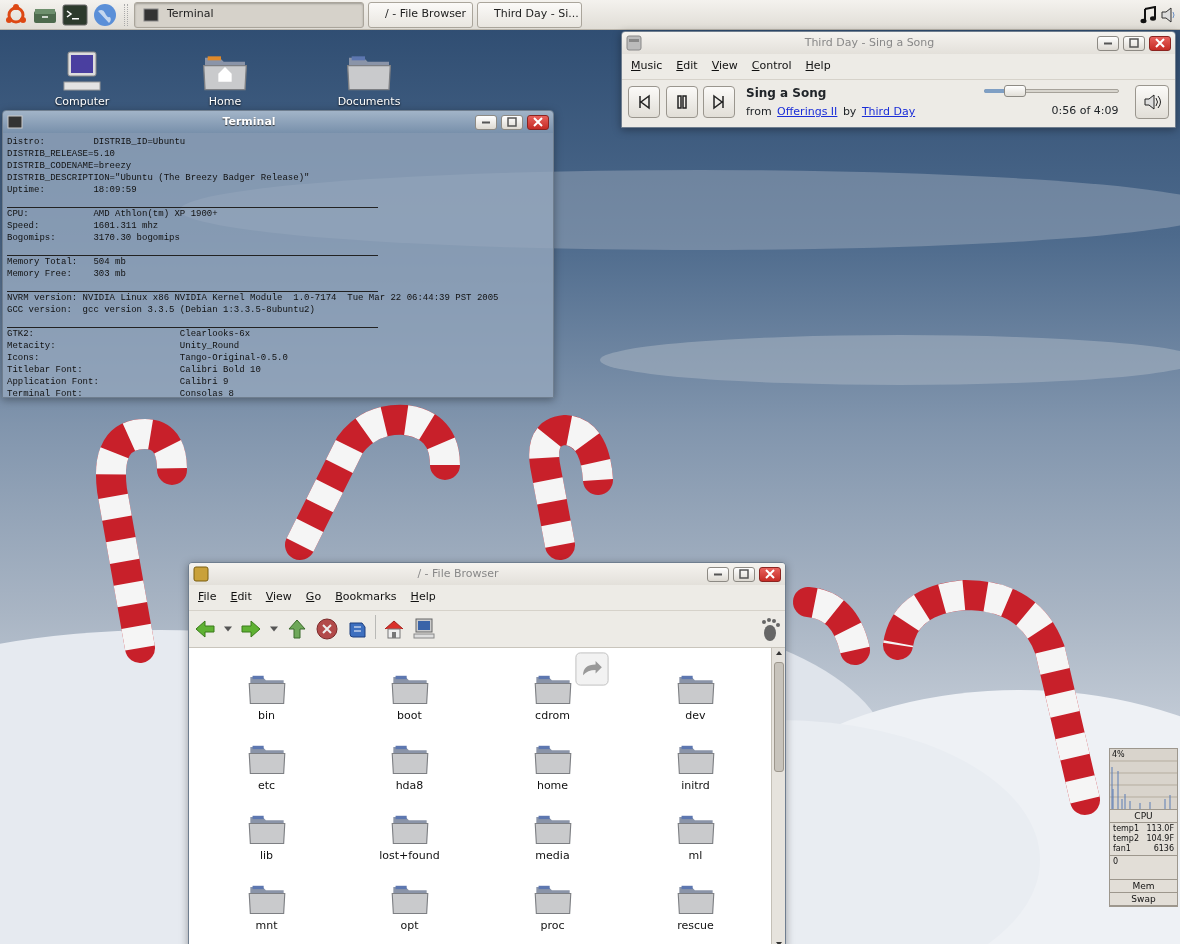 This screenshot has width=1180, height=944. What do you see at coordinates (1051, 91) in the screenshot?
I see `seek-slider` at bounding box center [1051, 91].